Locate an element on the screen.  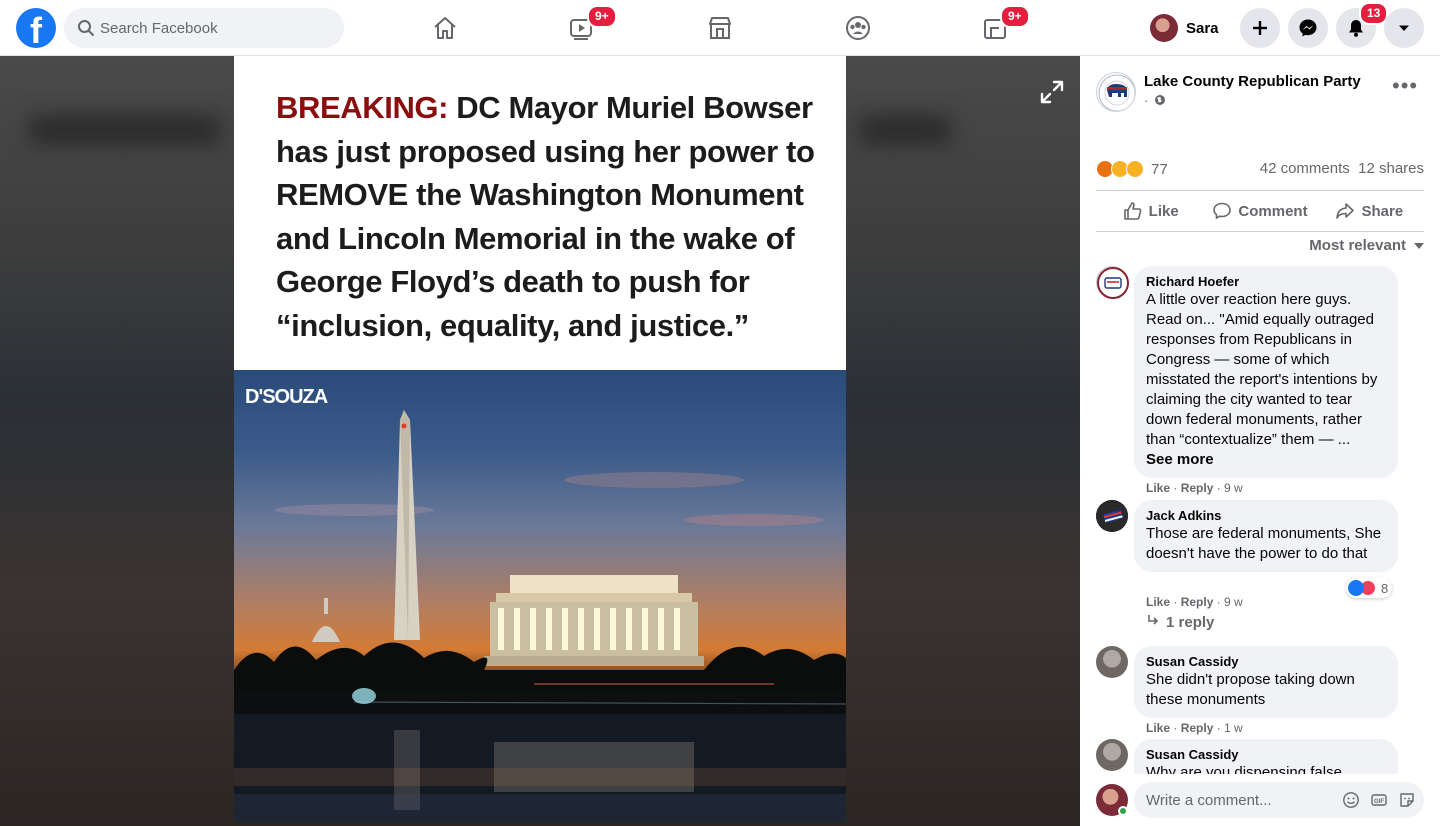
online-status-dot is located at coordinates (1123, 811).